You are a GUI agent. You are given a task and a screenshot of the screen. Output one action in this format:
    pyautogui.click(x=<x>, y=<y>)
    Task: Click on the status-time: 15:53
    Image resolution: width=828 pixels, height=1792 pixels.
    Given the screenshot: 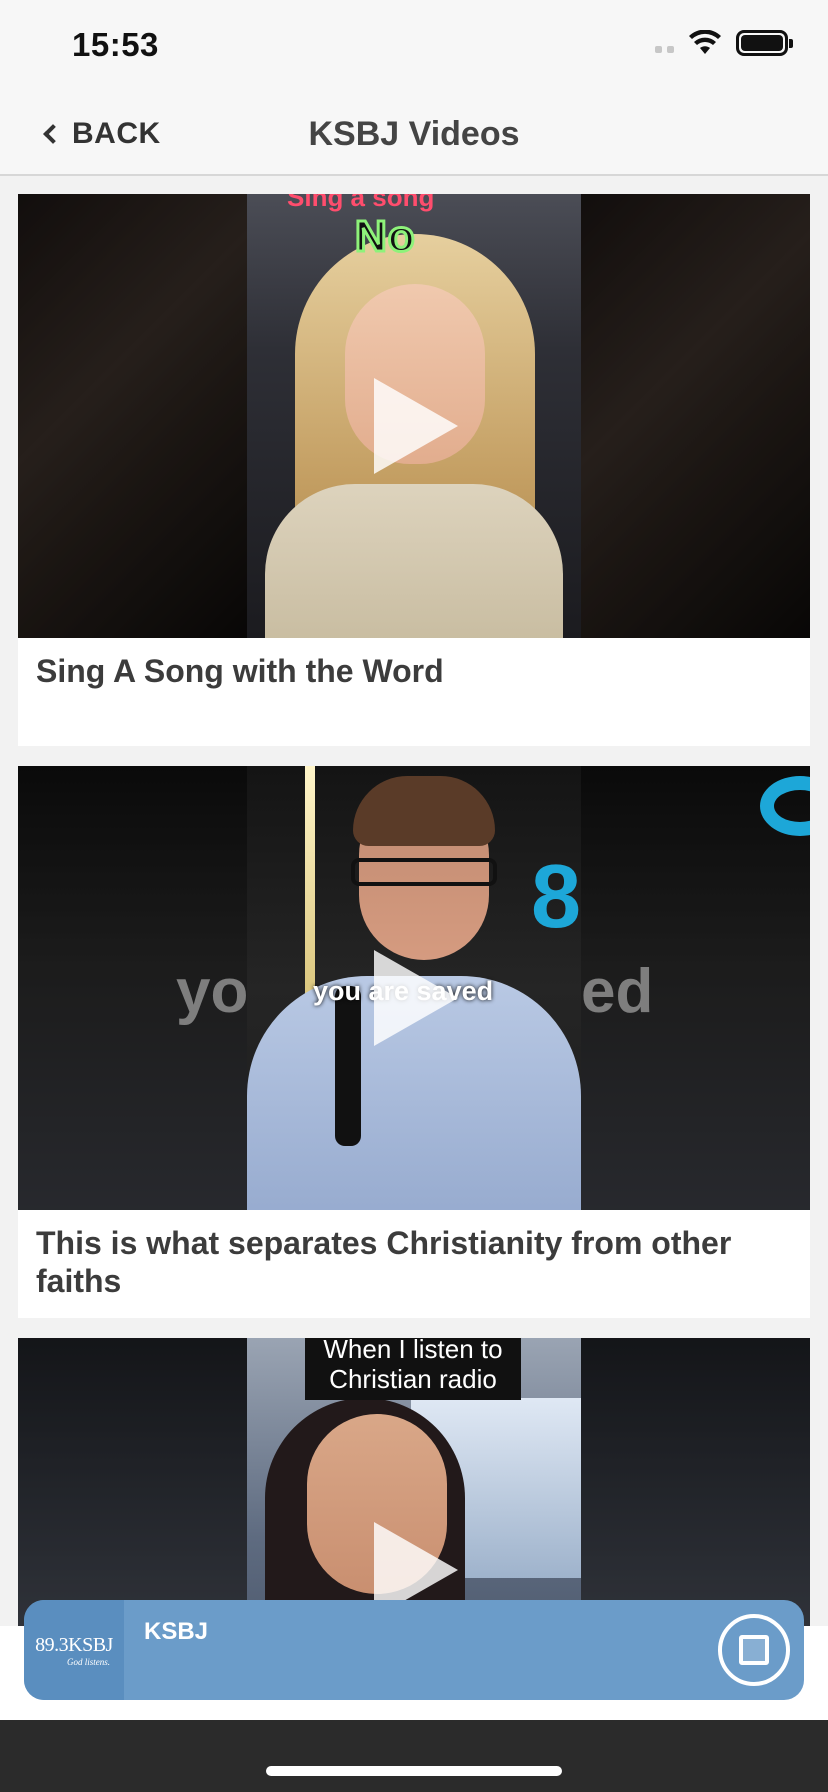 What is the action you would take?
    pyautogui.click(x=115, y=44)
    